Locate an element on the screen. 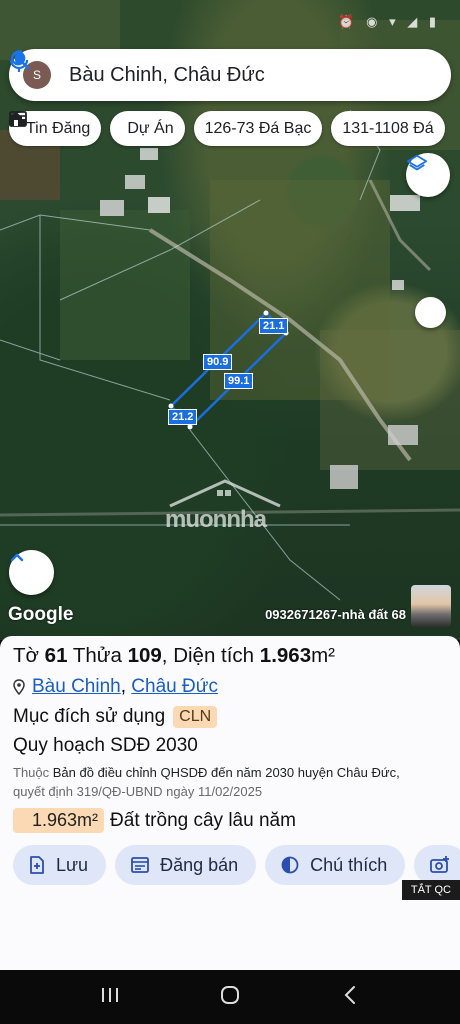  watermark-logo: muonnha is located at coordinates (232, 505).